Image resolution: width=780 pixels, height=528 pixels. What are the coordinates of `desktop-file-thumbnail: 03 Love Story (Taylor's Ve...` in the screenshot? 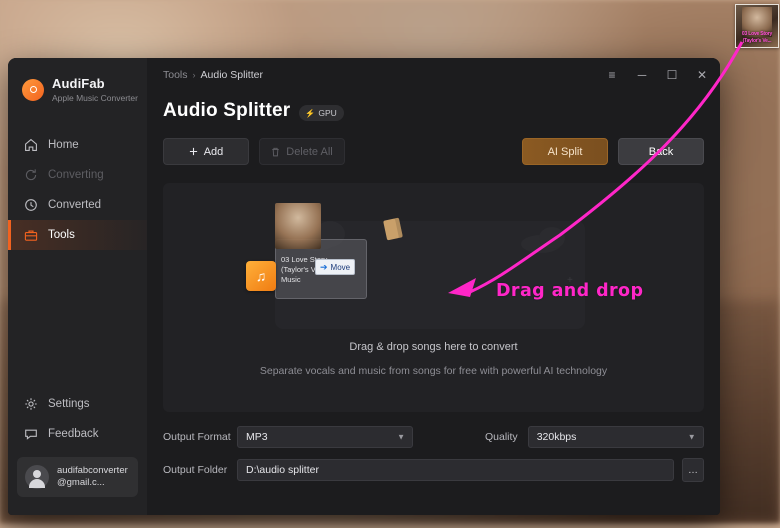 It's located at (757, 26).